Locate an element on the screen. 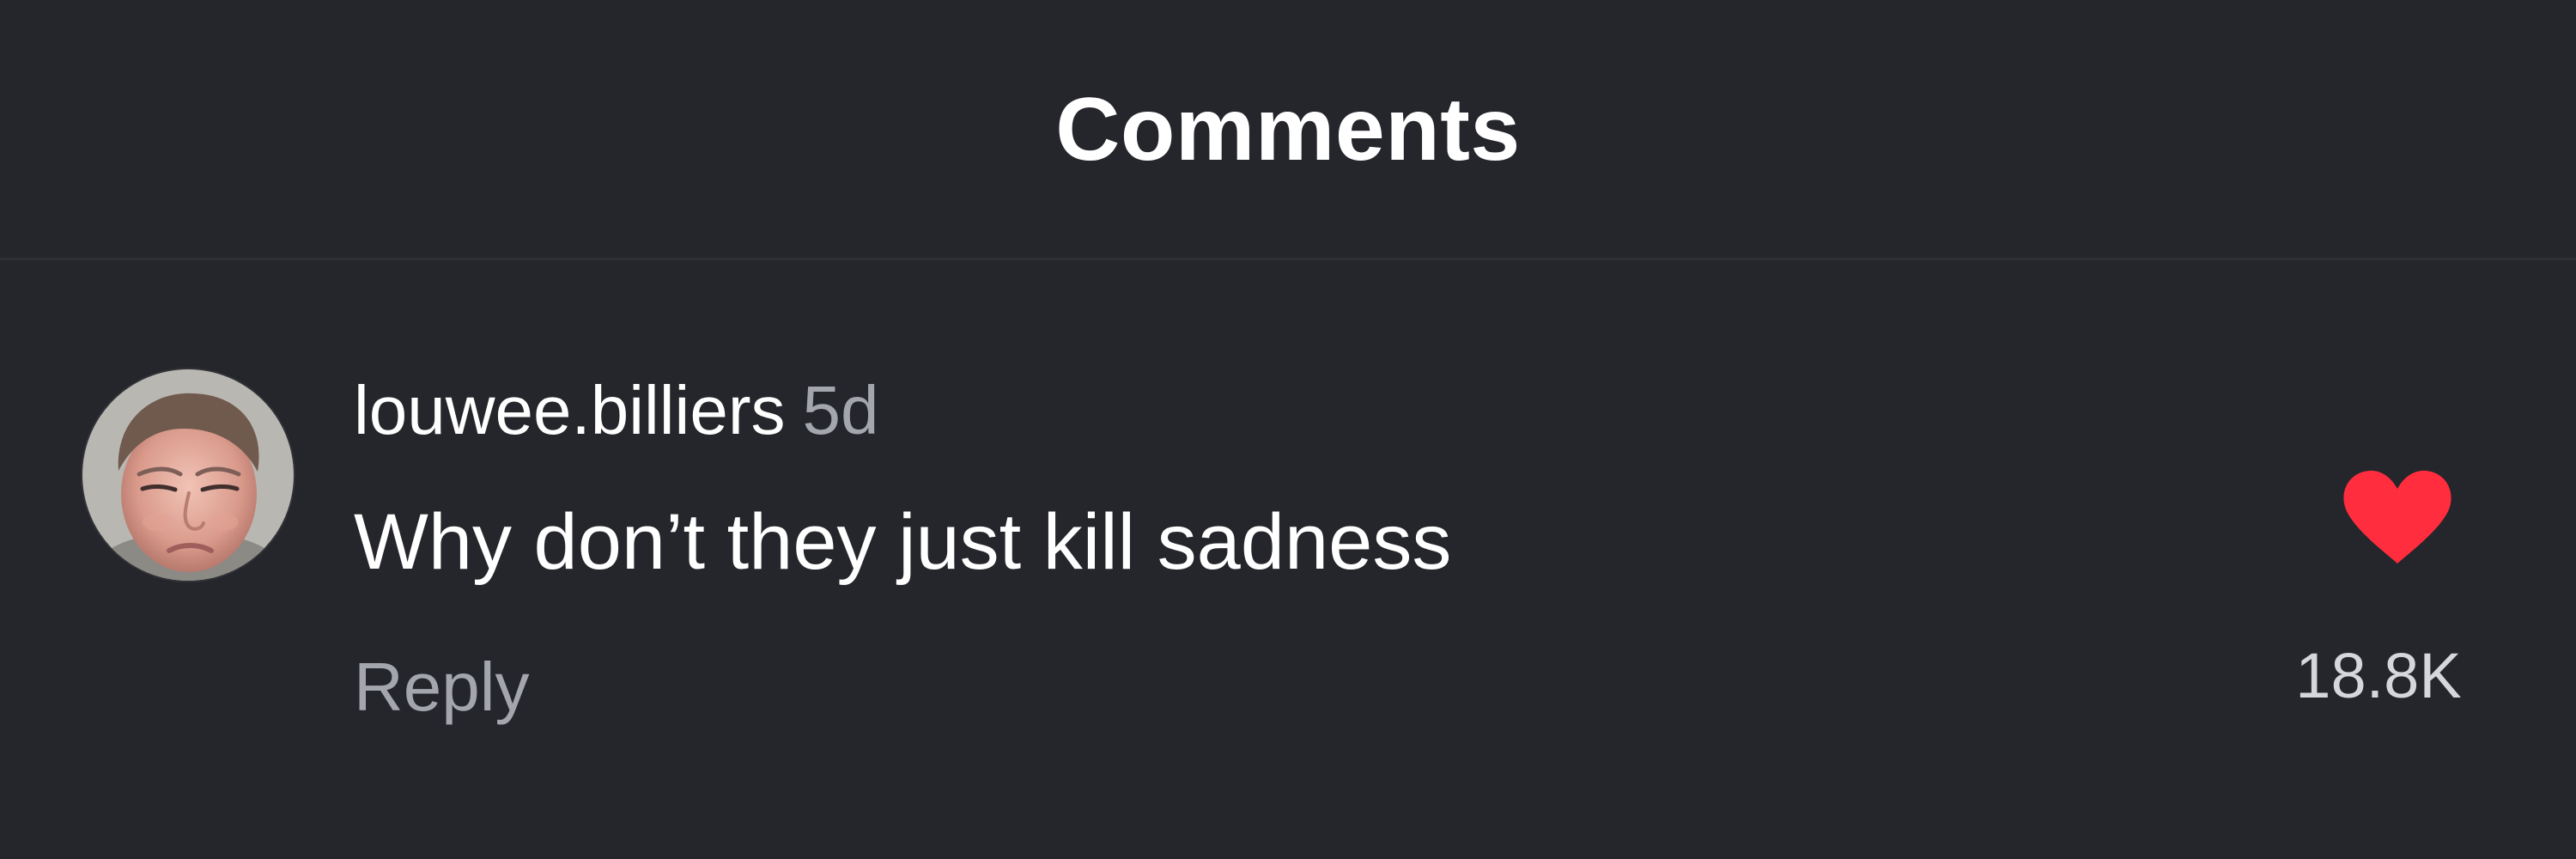  page-title: Comments is located at coordinates (1288, 130).